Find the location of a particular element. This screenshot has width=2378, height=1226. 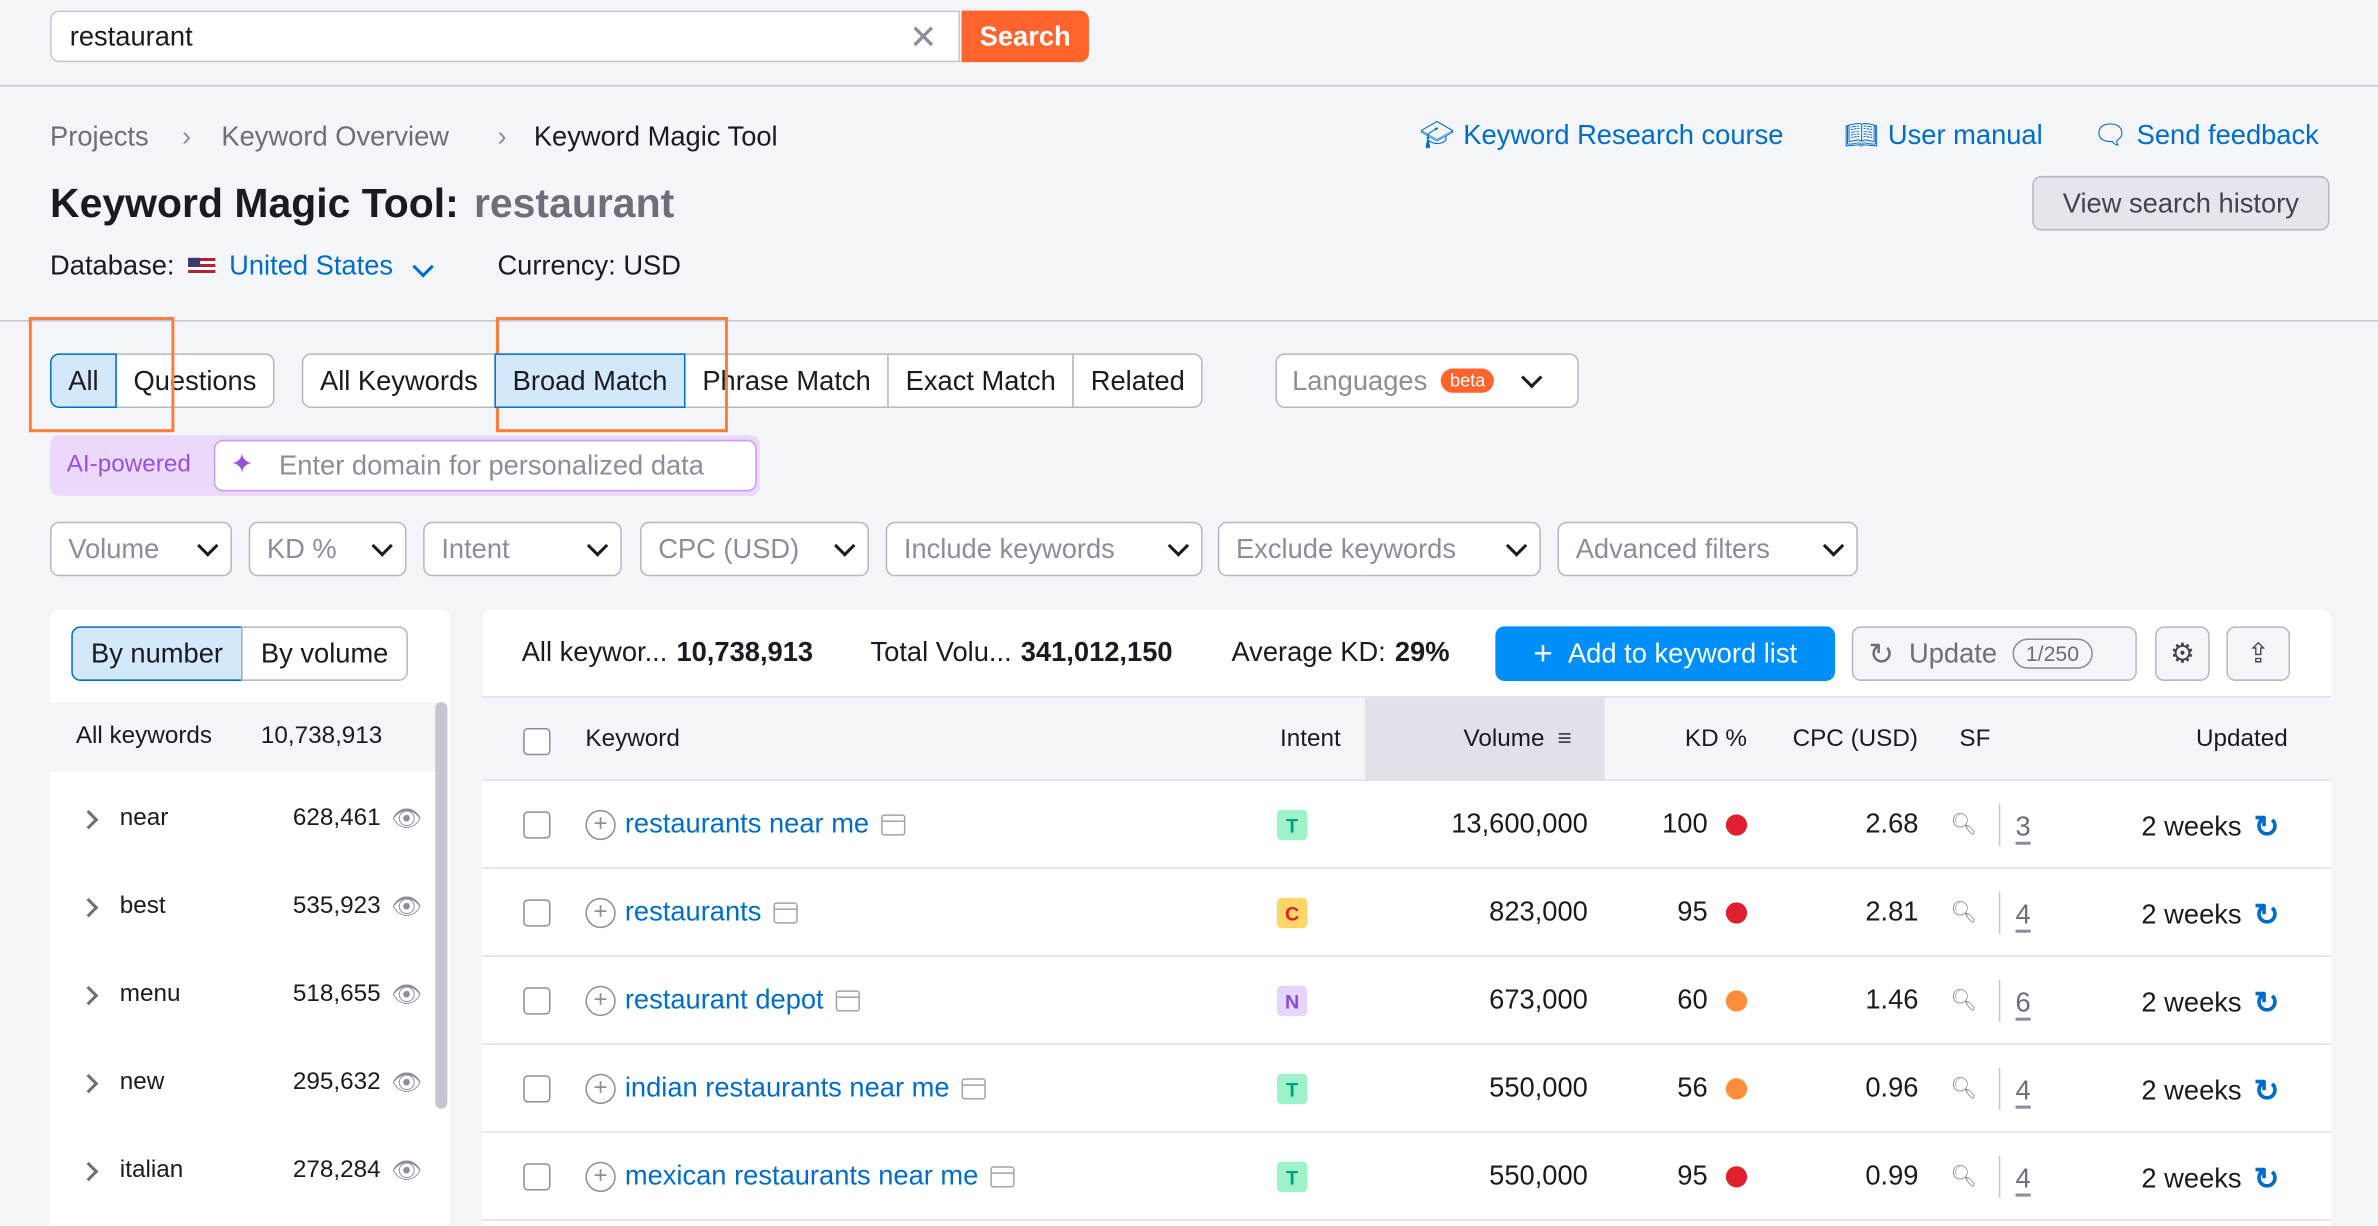

select-all-checkbox is located at coordinates (537, 741).